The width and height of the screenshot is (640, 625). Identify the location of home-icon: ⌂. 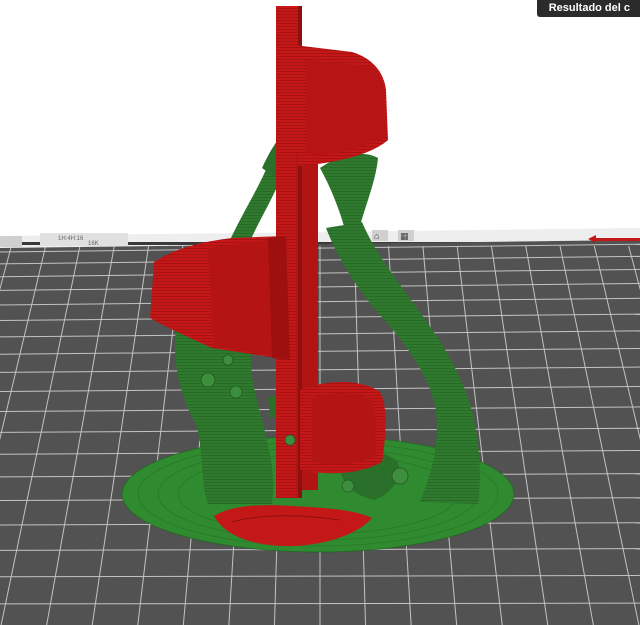
(376, 236).